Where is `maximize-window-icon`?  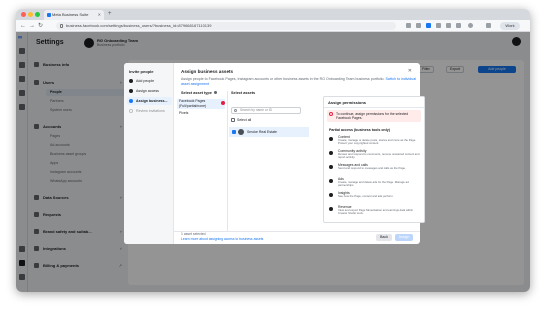
maximize-window-icon is located at coordinates (37, 14).